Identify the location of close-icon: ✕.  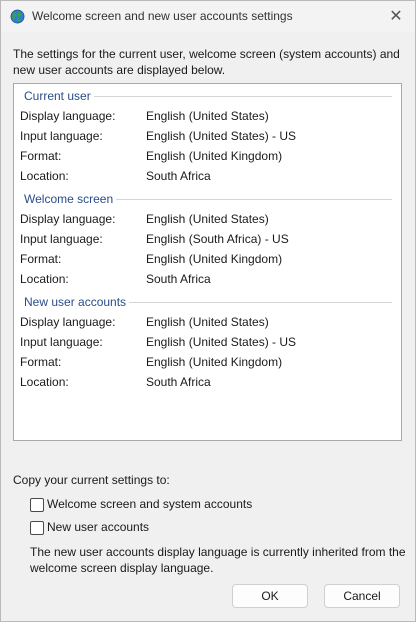
(396, 16).